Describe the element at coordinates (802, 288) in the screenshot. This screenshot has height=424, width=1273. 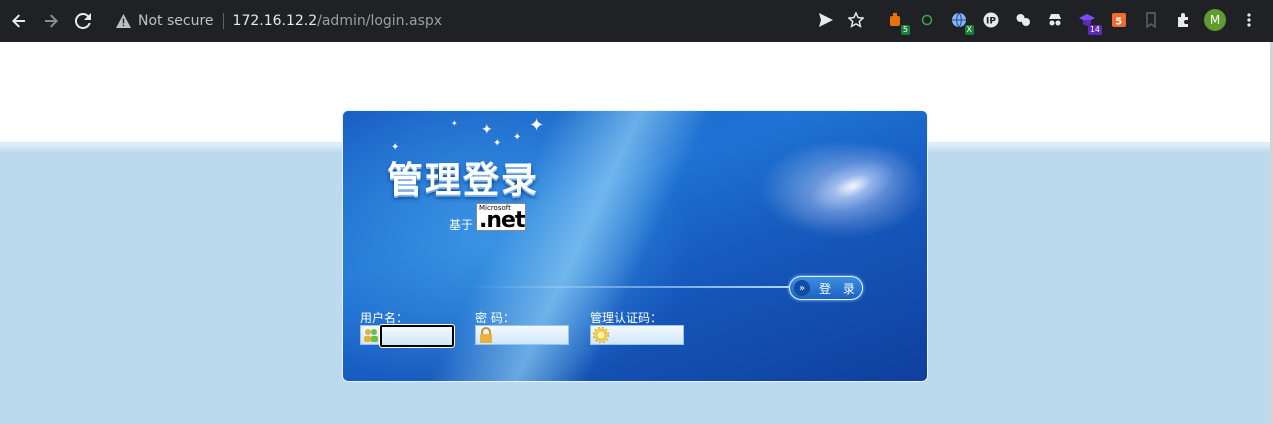
I see `double-chevron-icon: »` at that location.